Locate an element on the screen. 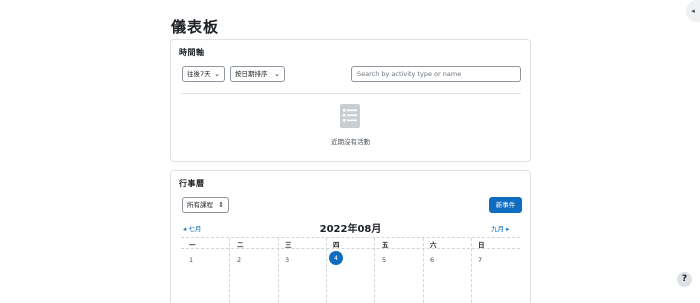 The width and height of the screenshot is (700, 303). weekday-tue: 二 is located at coordinates (240, 245).